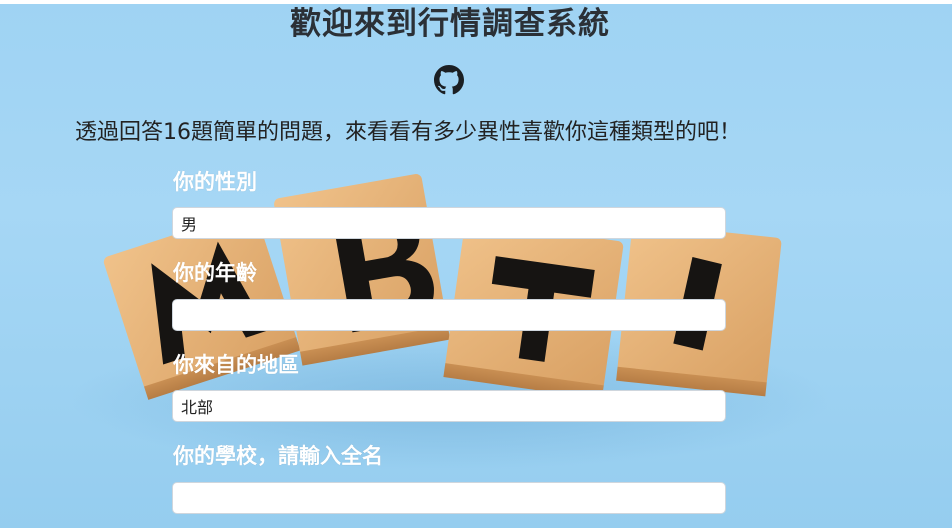  I want to click on region-label: 你來自的地區, so click(236, 365).